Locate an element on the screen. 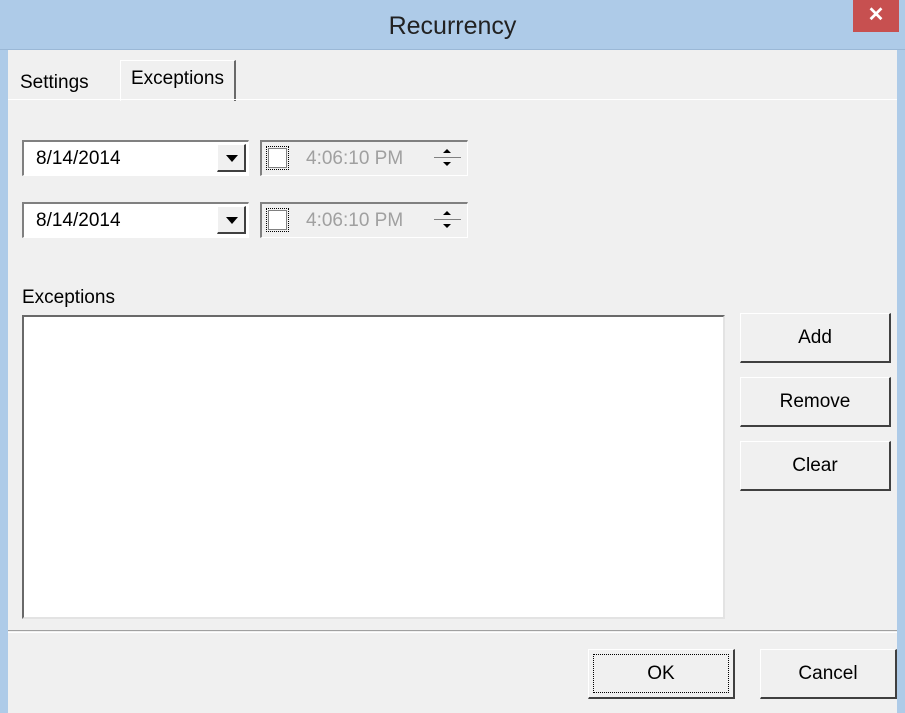 This screenshot has width=905, height=713. ok-button-label: OK is located at coordinates (661, 673).